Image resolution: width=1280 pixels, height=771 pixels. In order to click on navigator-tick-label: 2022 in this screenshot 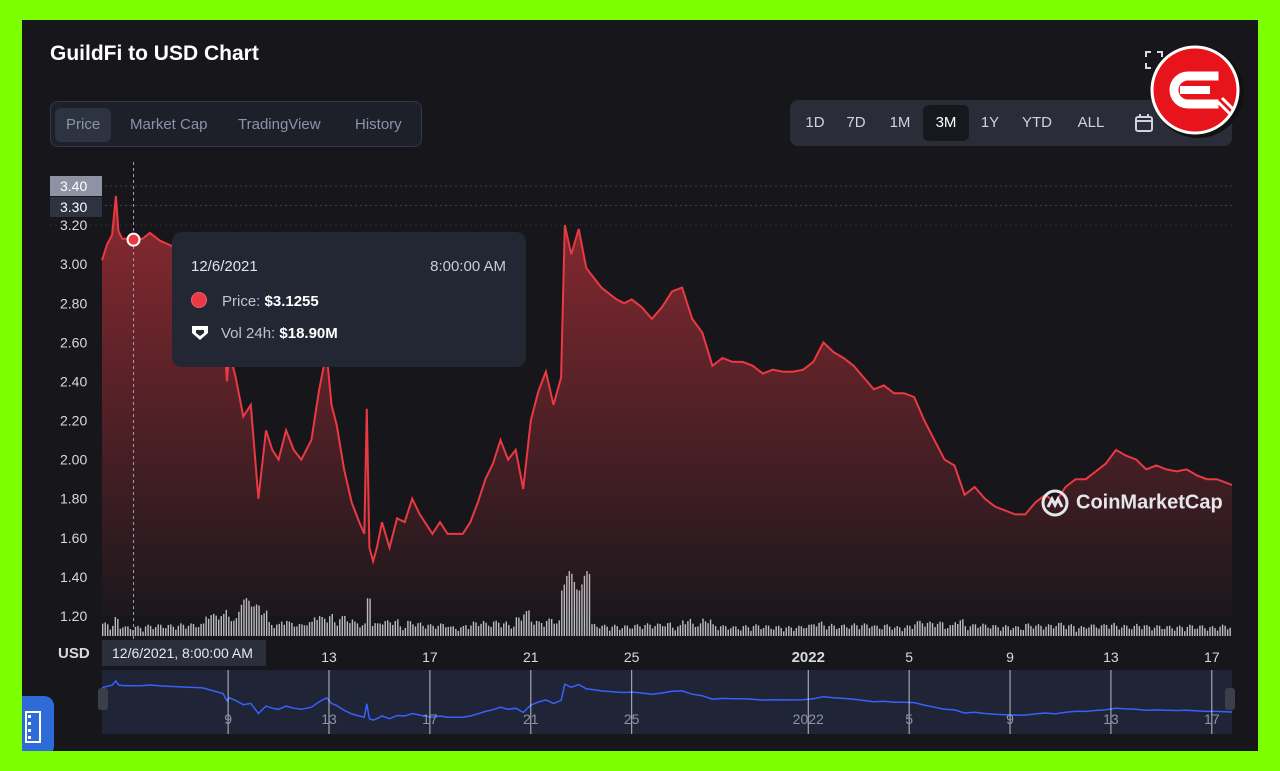, I will do `click(808, 719)`.